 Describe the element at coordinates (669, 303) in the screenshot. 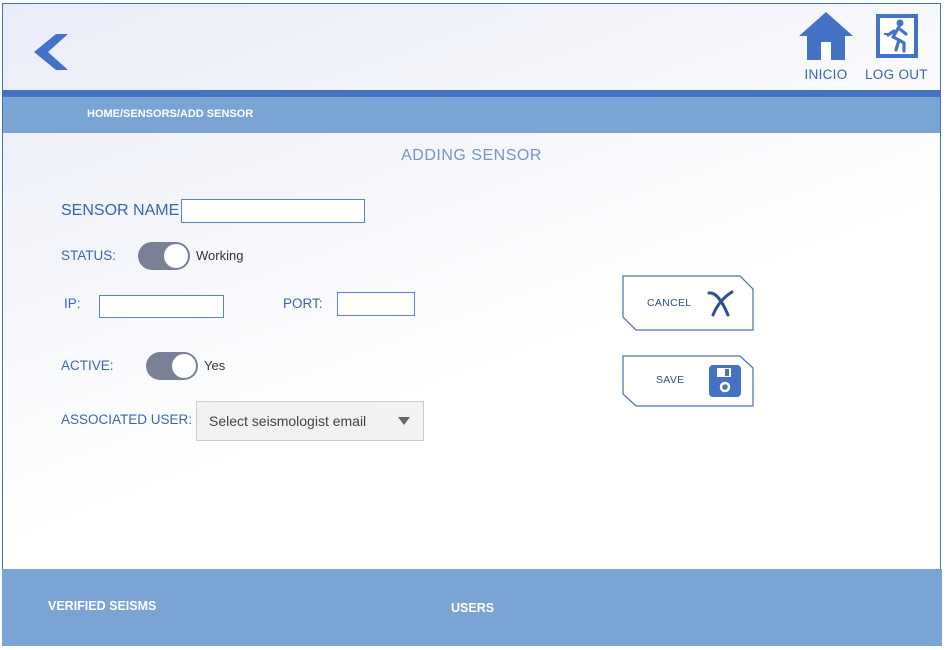

I see `cancel-label: CANCEL` at that location.